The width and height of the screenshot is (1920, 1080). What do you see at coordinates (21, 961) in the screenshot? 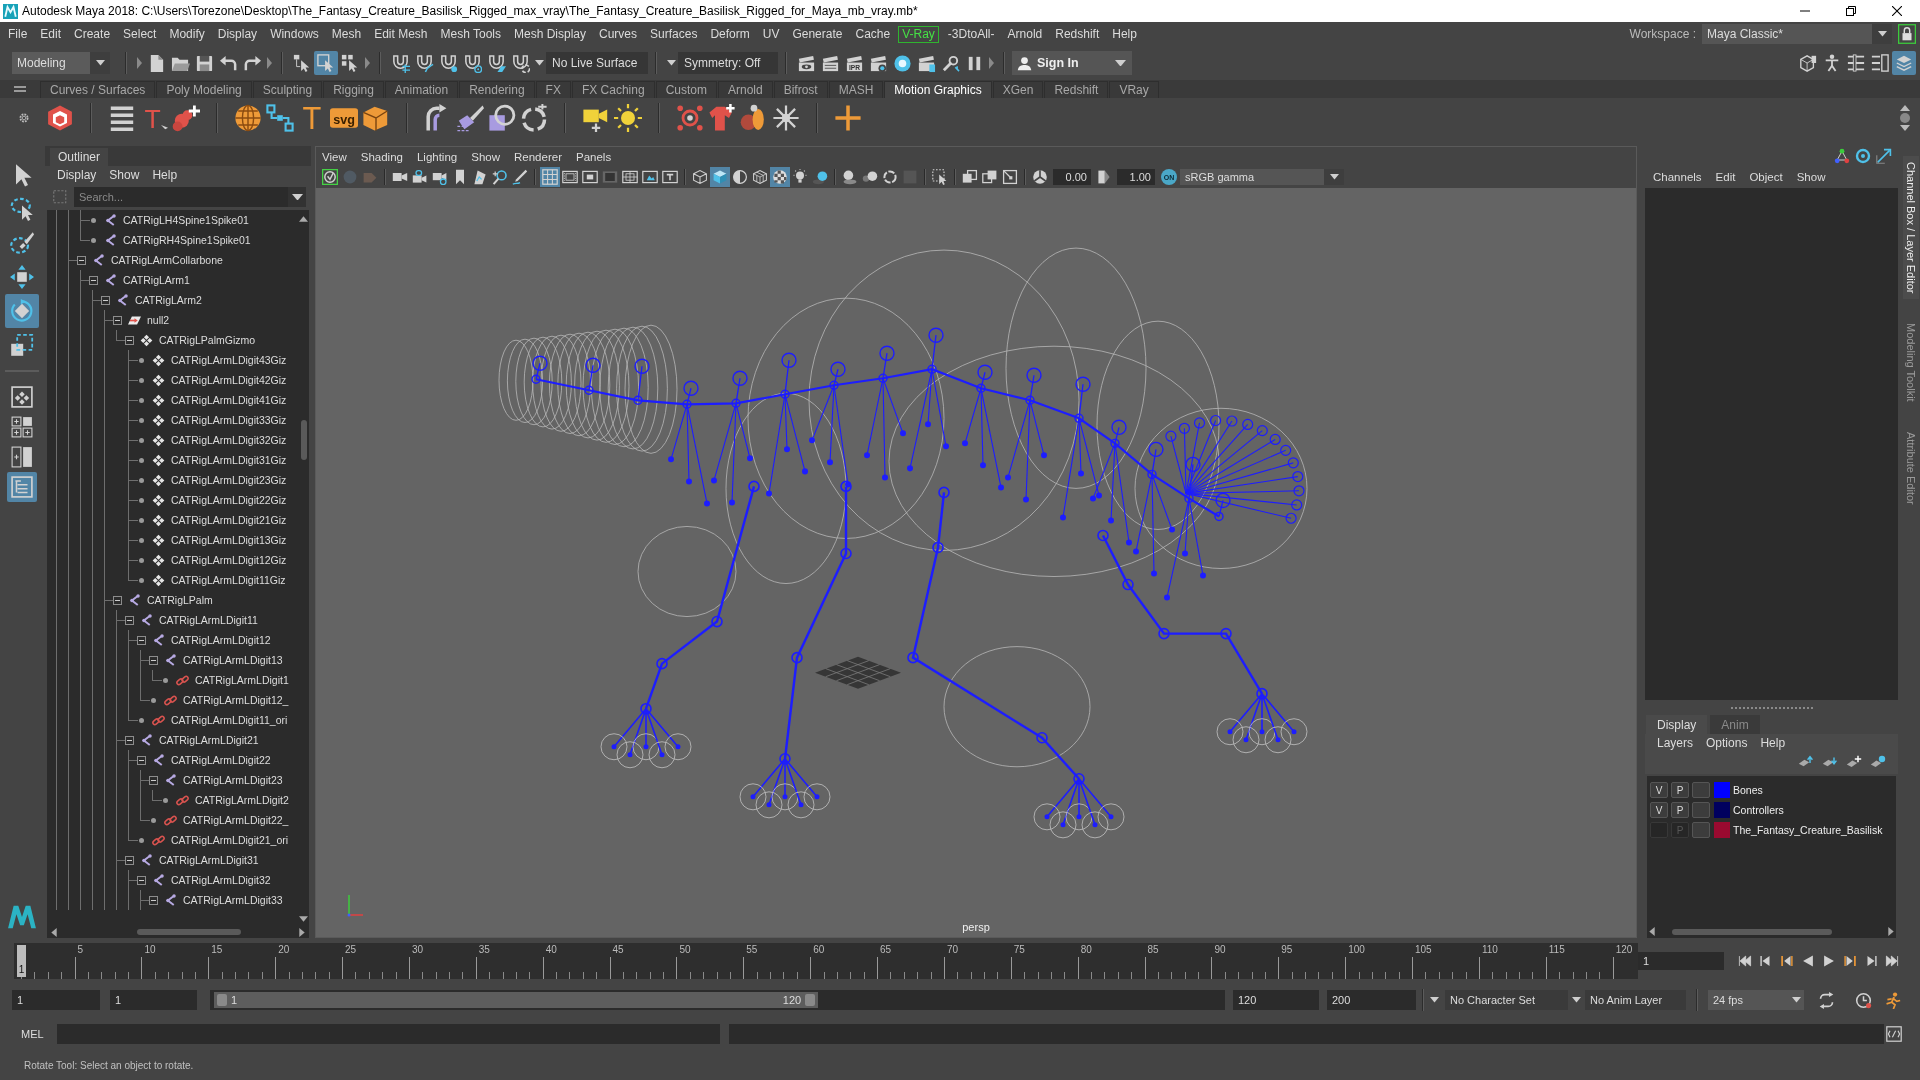
I see `current-time-marker: 1` at bounding box center [21, 961].